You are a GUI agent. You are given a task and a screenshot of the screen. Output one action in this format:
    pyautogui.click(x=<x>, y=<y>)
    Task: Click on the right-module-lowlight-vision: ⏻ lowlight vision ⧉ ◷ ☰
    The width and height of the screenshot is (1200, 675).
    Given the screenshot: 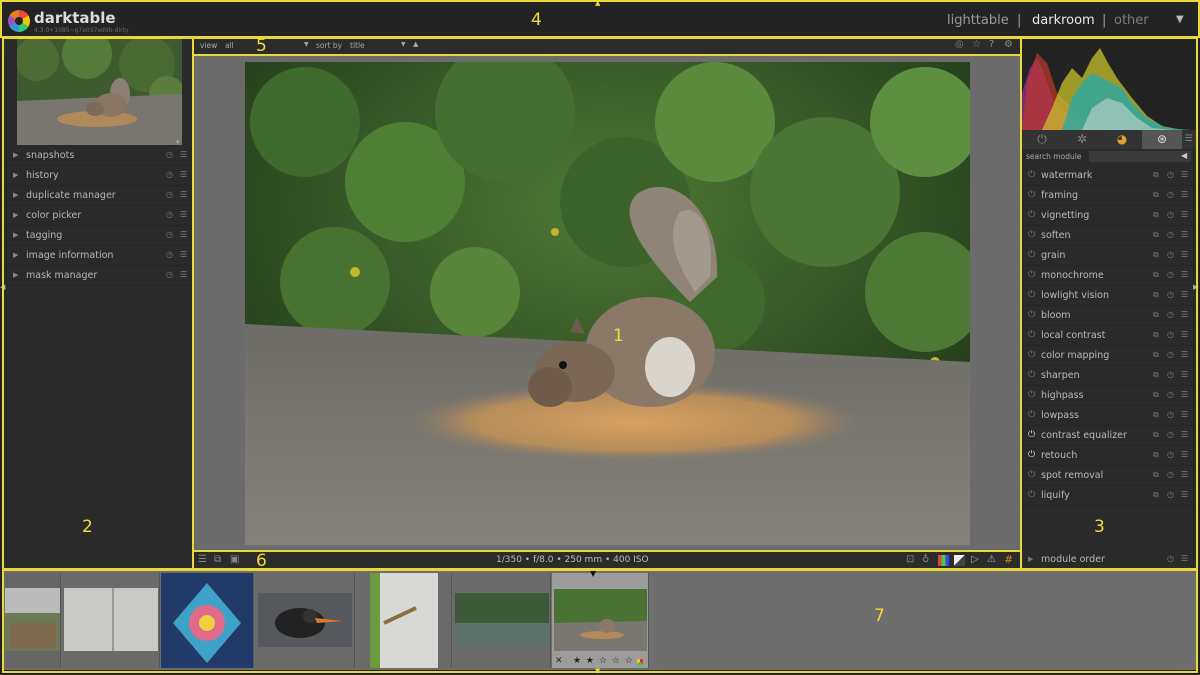 What is the action you would take?
    pyautogui.click(x=1109, y=296)
    